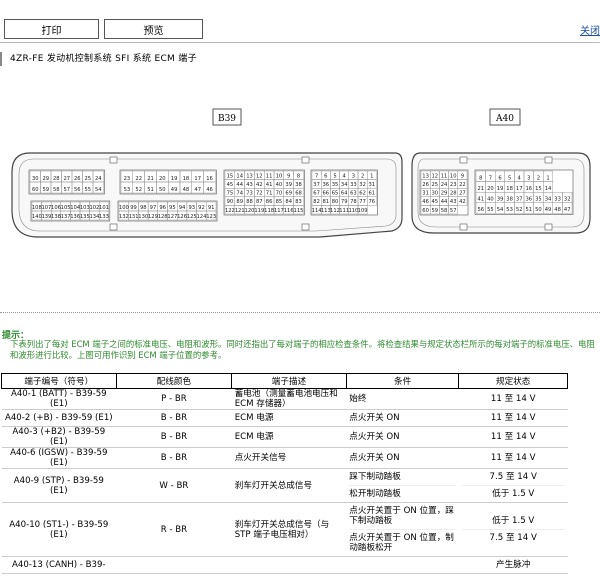 Image resolution: width=600 pixels, height=588 pixels. Describe the element at coordinates (288, 194) in the screenshot. I see `pin-number: 69` at that location.